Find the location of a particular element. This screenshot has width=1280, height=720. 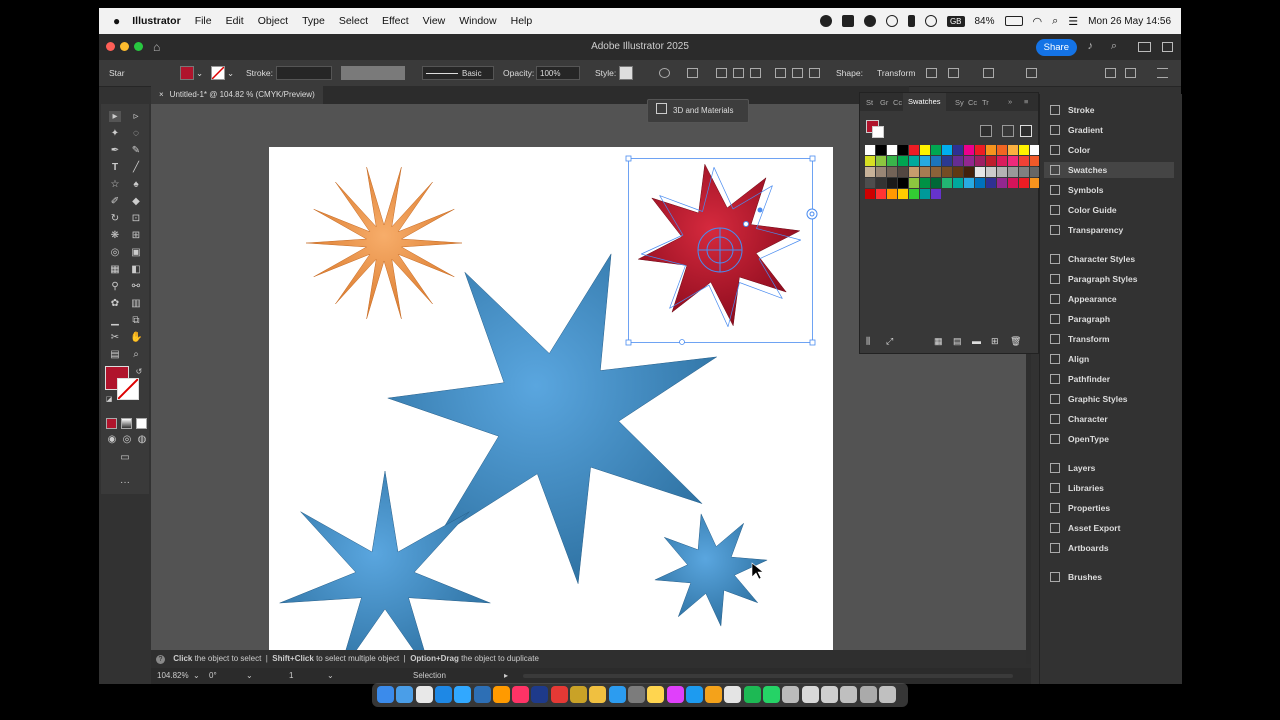

menu-view: View is located at coordinates (434, 21).